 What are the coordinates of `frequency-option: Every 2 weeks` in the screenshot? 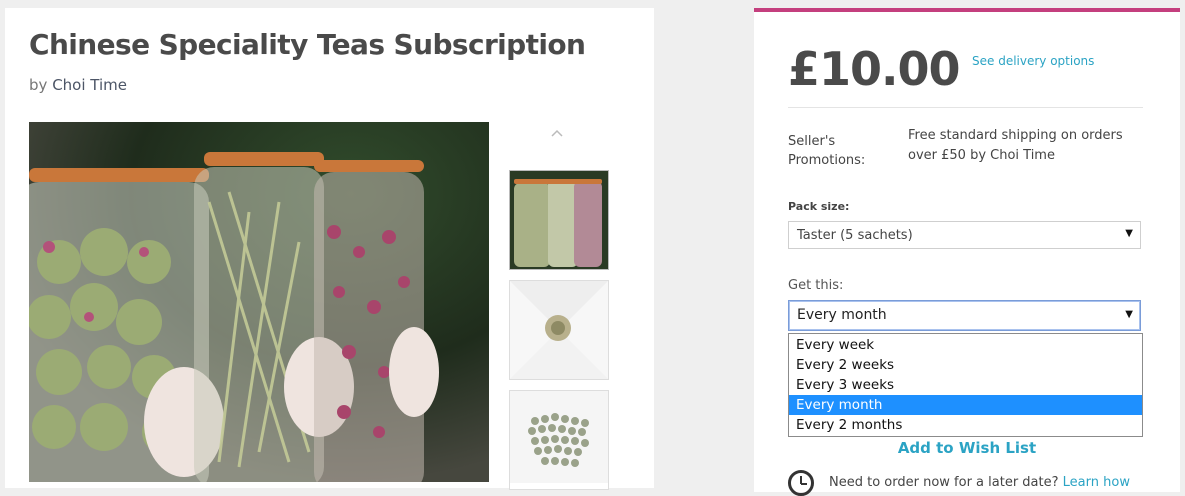 It's located at (965, 365).